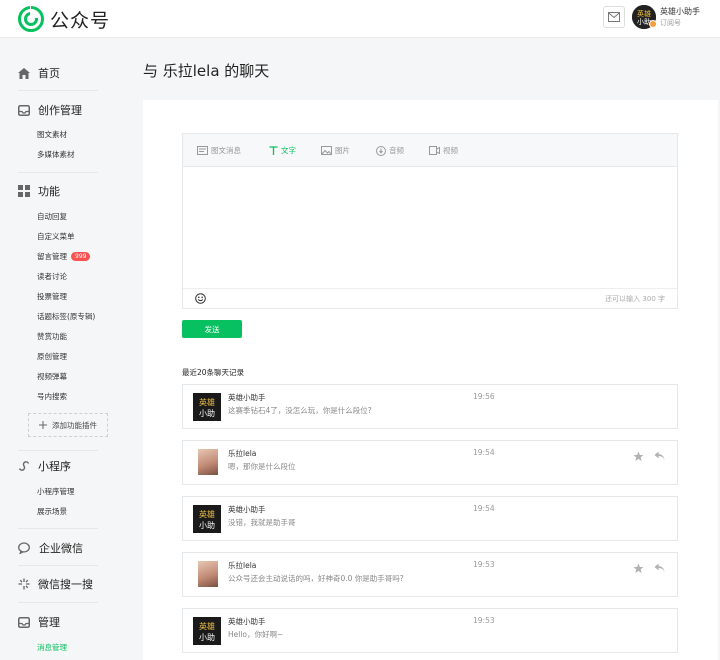 The width and height of the screenshot is (720, 660). Describe the element at coordinates (614, 17) in the screenshot. I see `mail-button` at that location.